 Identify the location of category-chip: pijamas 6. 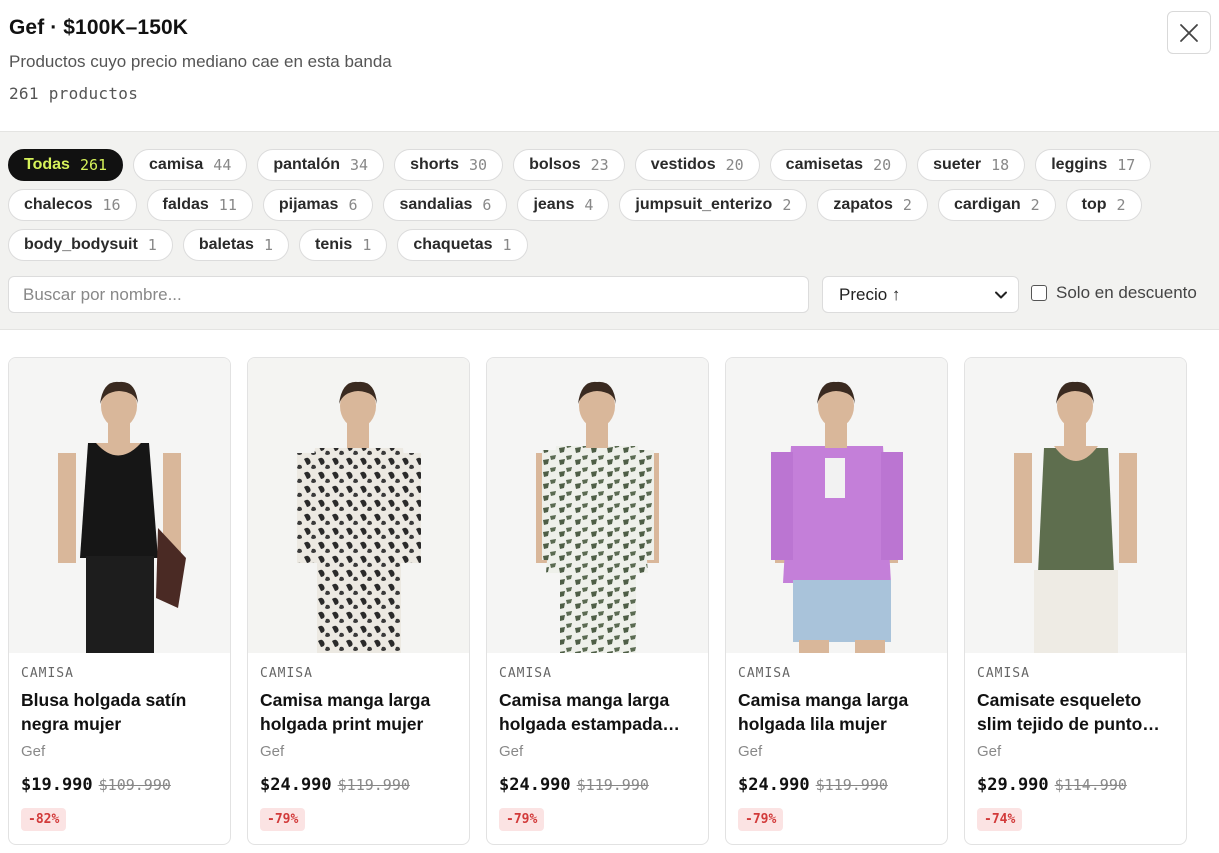
(318, 205).